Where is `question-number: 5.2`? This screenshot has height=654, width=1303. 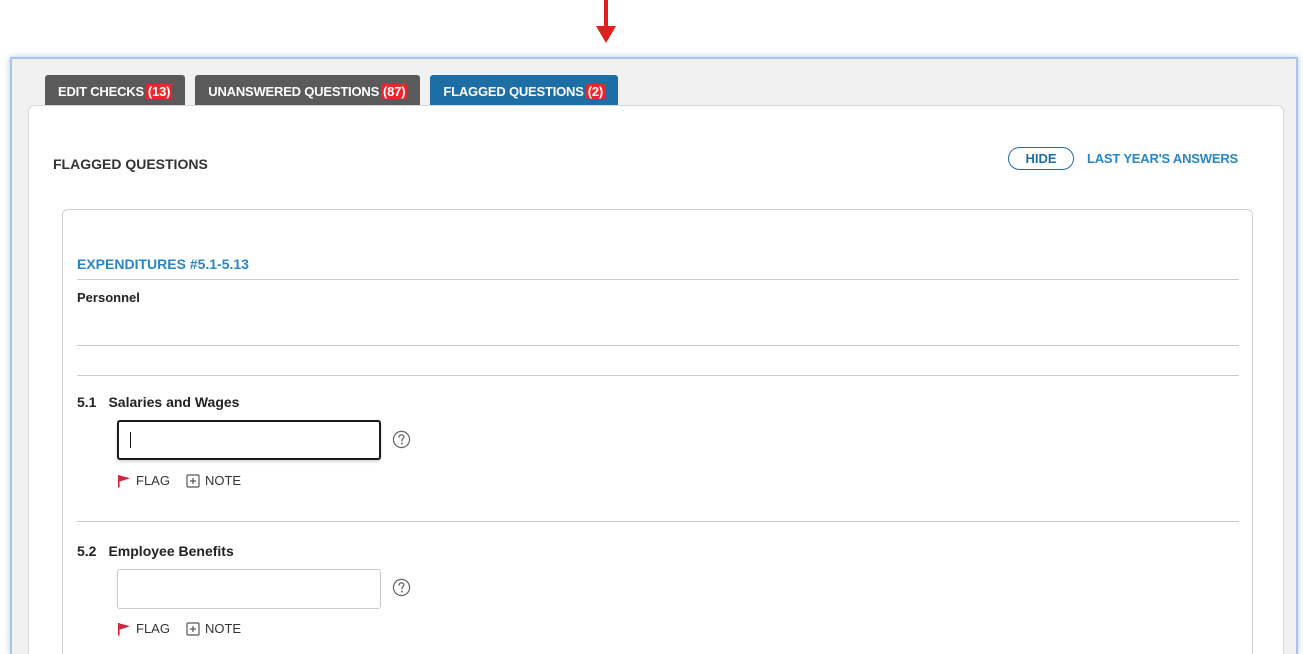
question-number: 5.2 is located at coordinates (87, 551).